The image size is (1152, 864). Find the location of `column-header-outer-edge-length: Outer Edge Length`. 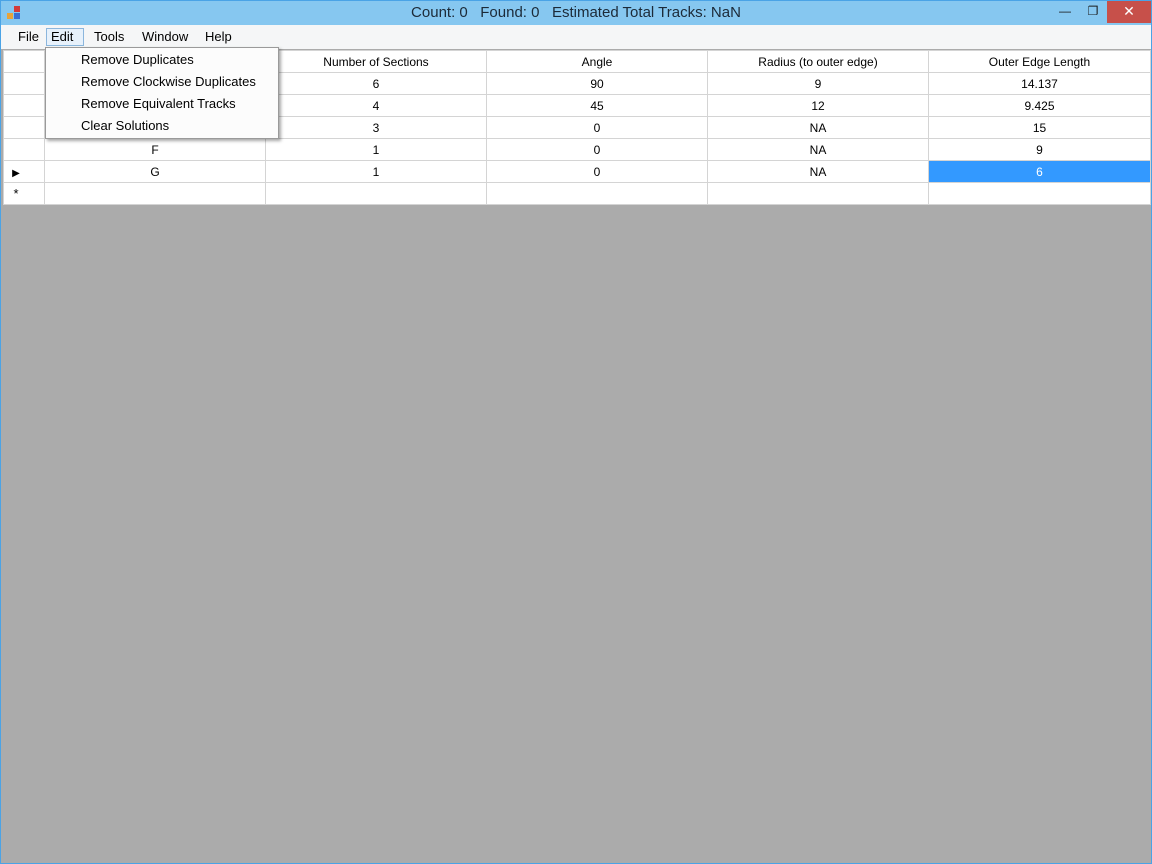

column-header-outer-edge-length: Outer Edge Length is located at coordinates (1039, 61).